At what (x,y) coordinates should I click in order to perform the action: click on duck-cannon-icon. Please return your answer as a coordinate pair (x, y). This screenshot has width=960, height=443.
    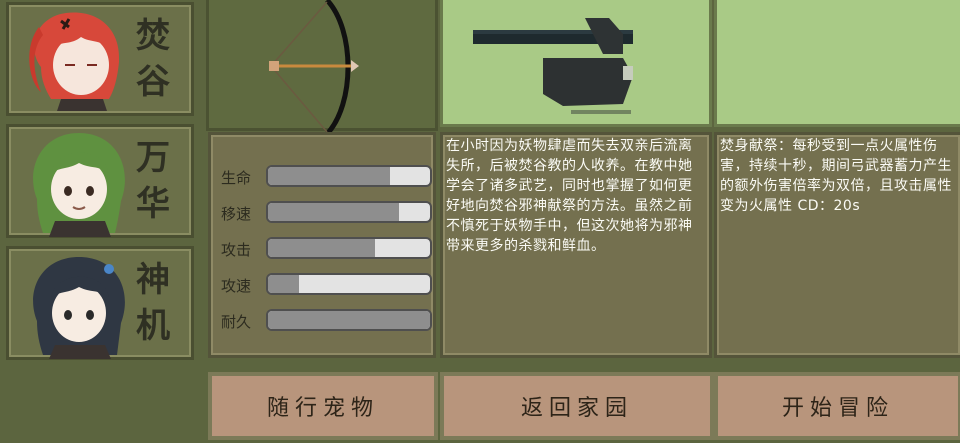
    Looking at the image, I should click on (553, 66).